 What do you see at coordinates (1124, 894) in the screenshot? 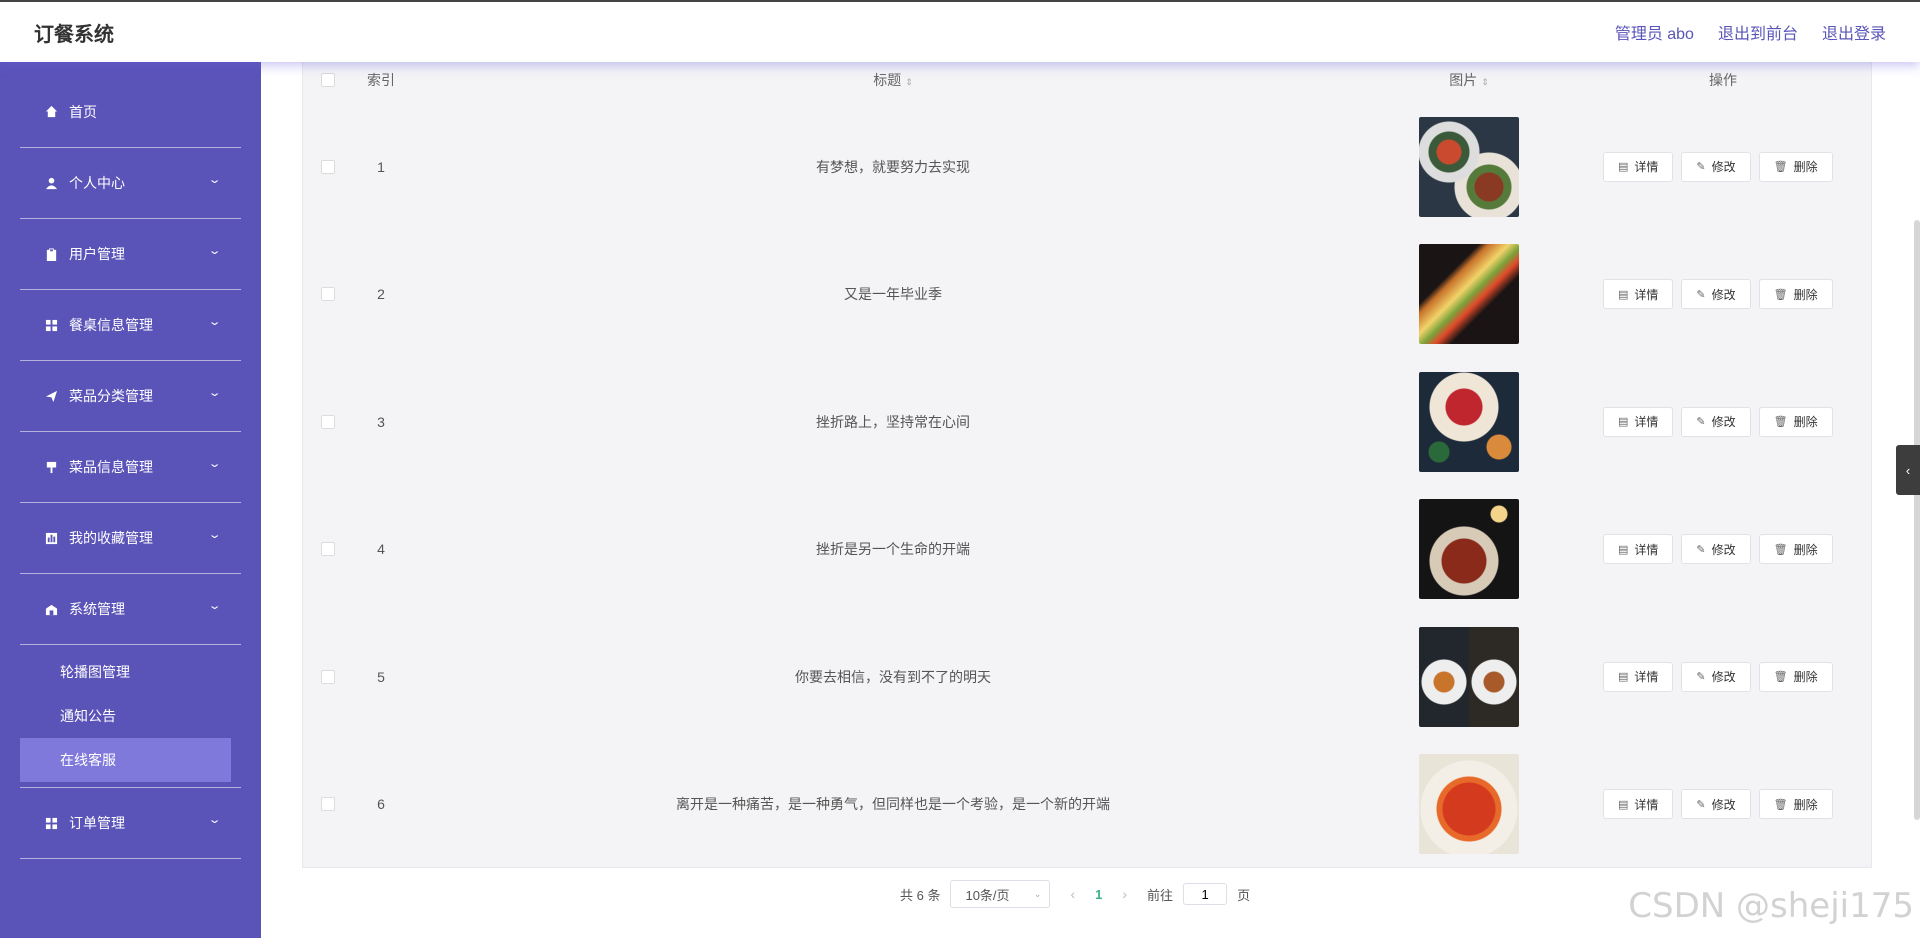
I see `next-page-button: ›` at bounding box center [1124, 894].